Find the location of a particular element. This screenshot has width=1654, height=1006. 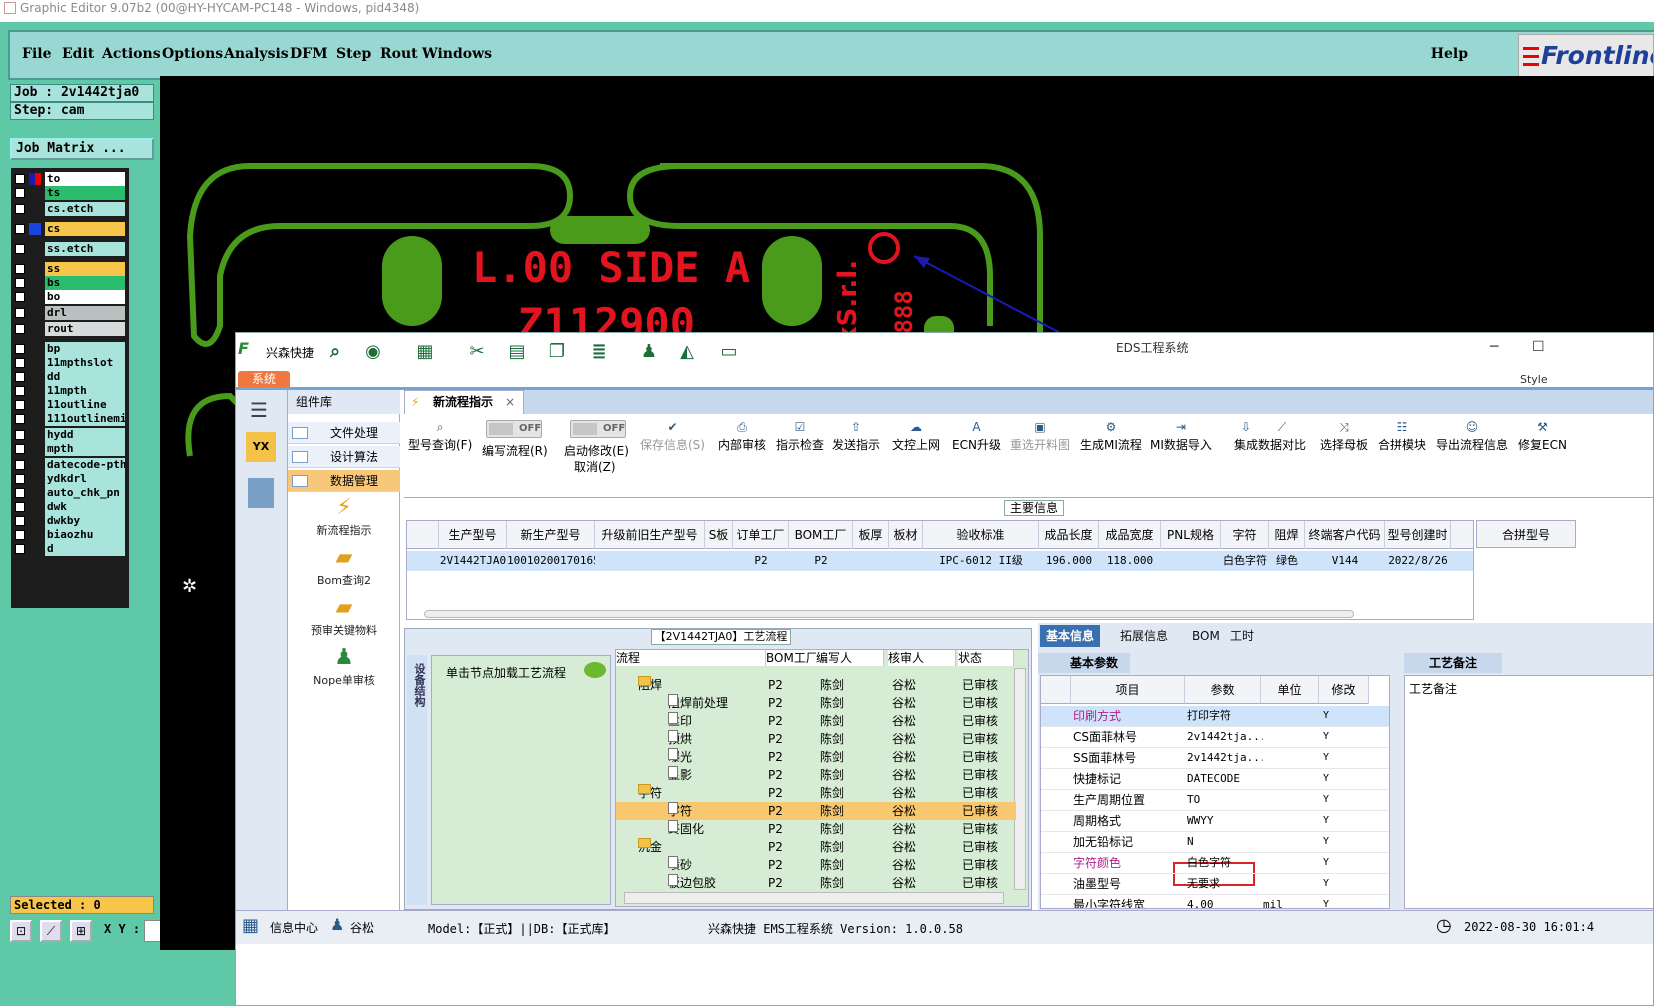

layer-row: d is located at coordinates (70, 549).